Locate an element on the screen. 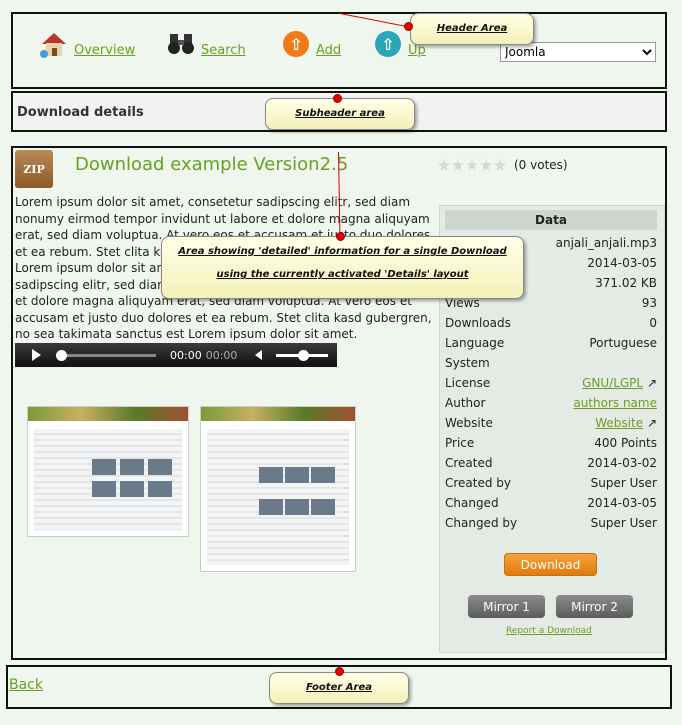 The height and width of the screenshot is (725, 682). data-row-created-by: Created by Super User is located at coordinates (551, 483).